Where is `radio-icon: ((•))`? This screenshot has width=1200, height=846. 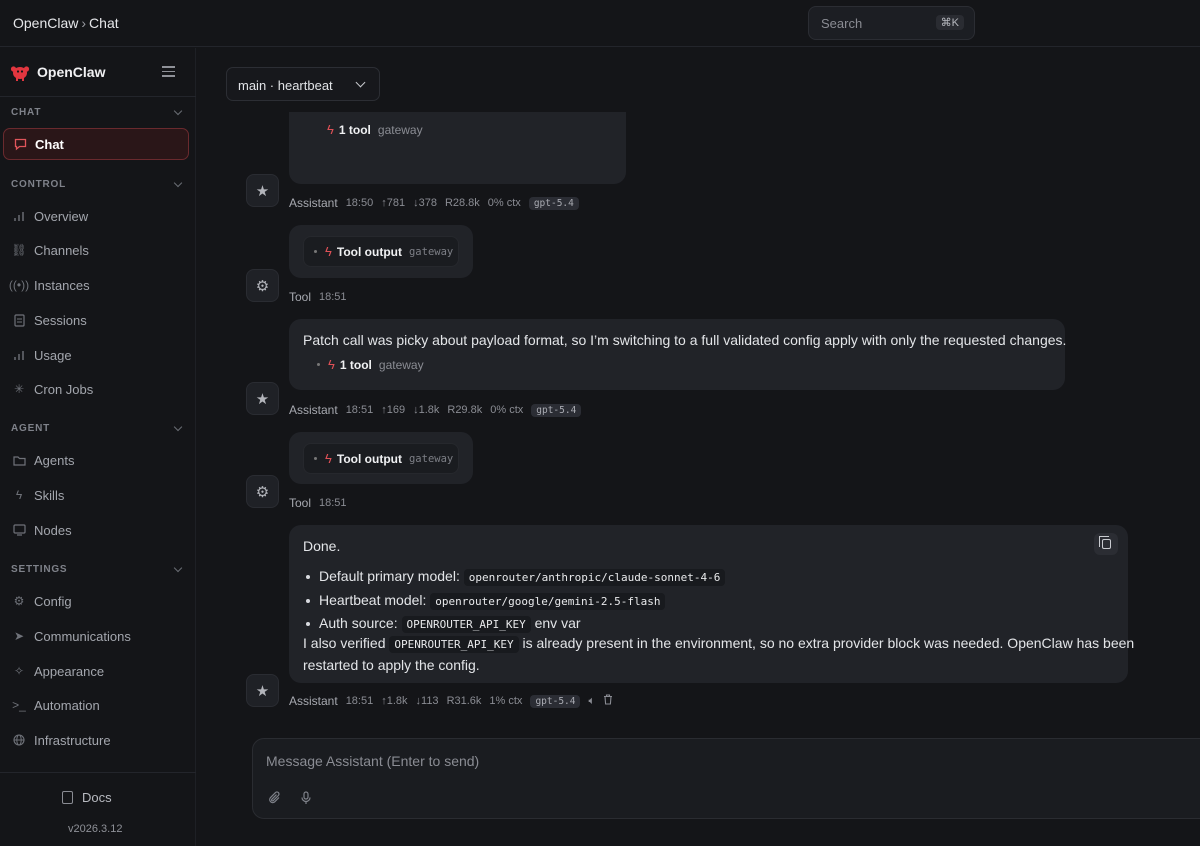 radio-icon: ((•)) is located at coordinates (19, 285).